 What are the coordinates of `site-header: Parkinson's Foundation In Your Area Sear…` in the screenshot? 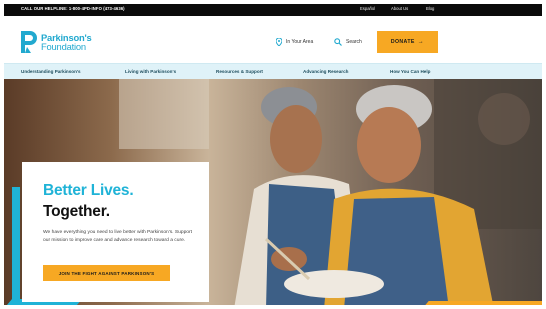 It's located at (273, 39).